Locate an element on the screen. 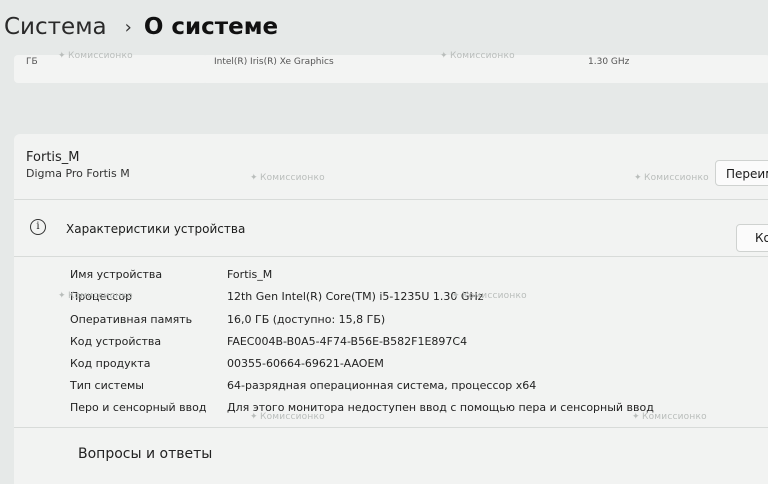 The height and width of the screenshot is (484, 768). spec-card-gpu: Intel(R) Iris(R) Xe Graphics is located at coordinates (300, 69).